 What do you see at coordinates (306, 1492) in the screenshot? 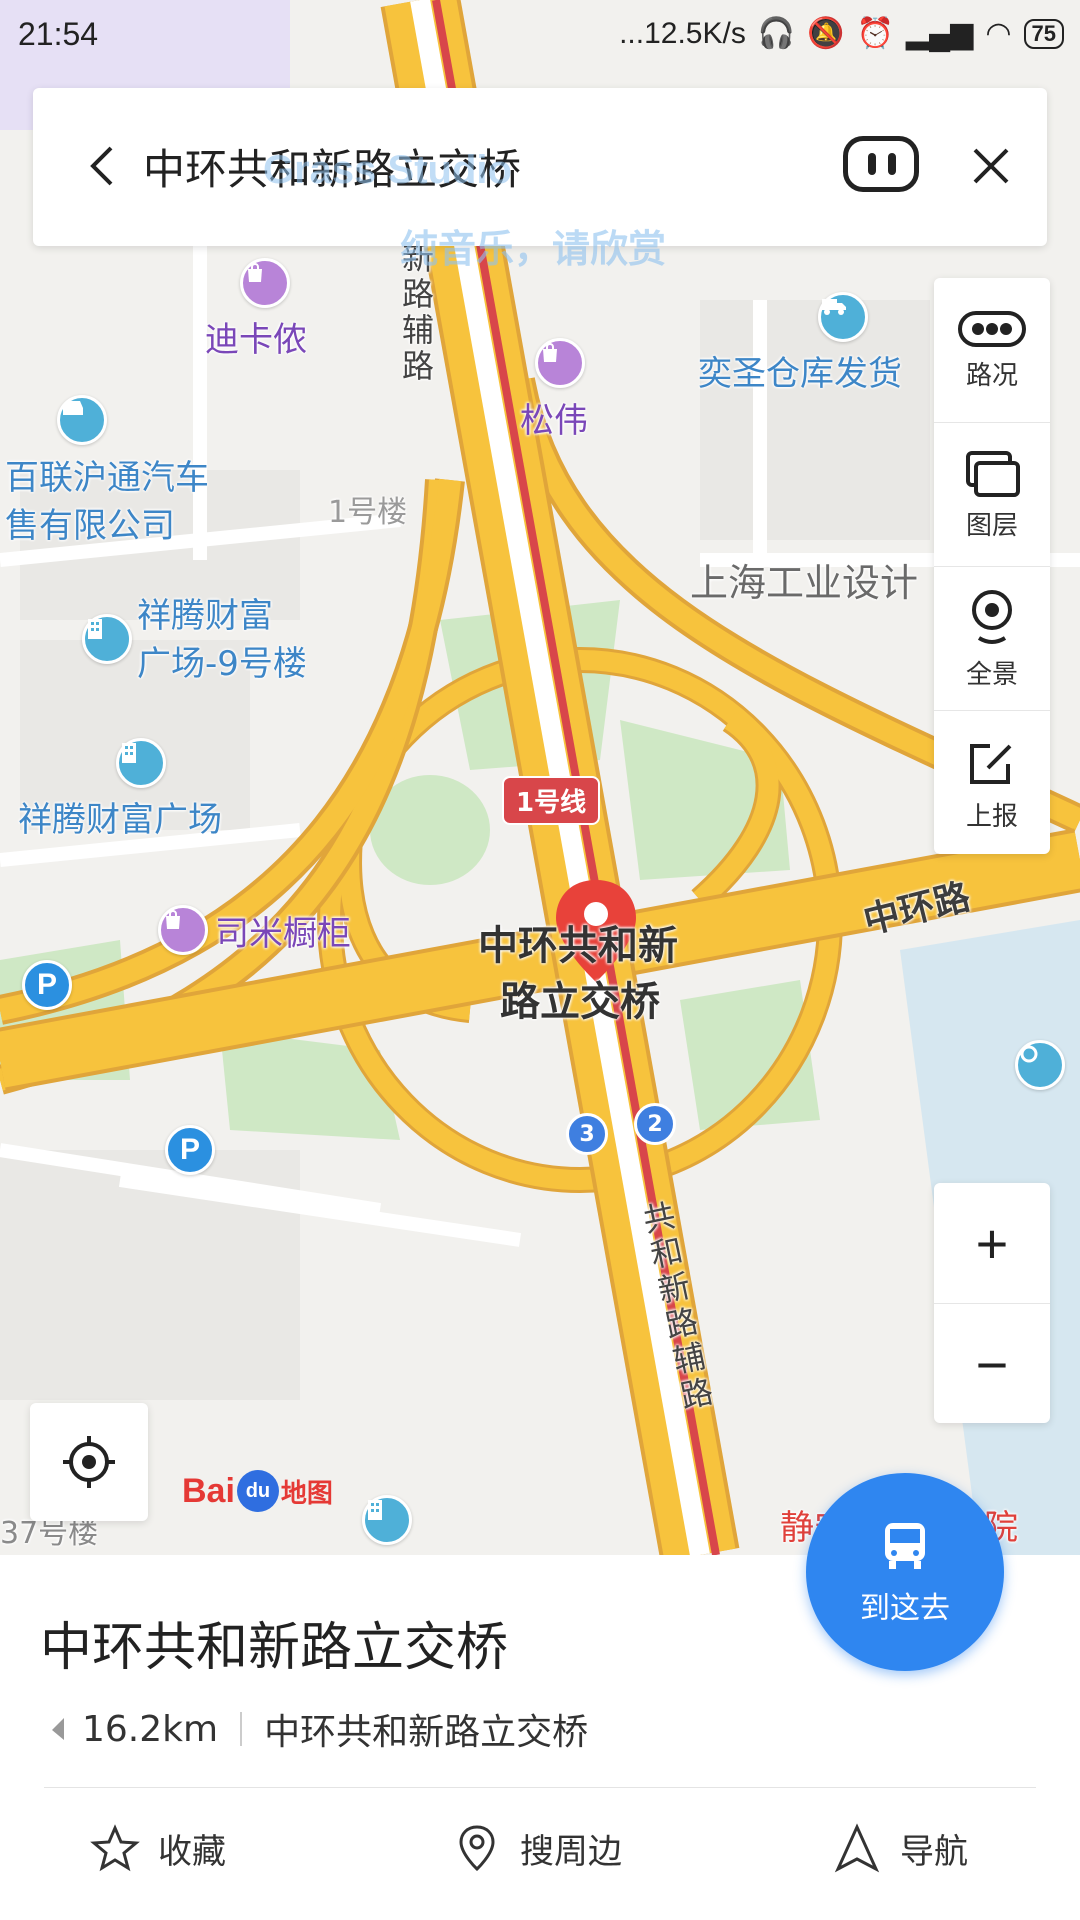
I see `logo-suffix: 地图` at bounding box center [306, 1492].